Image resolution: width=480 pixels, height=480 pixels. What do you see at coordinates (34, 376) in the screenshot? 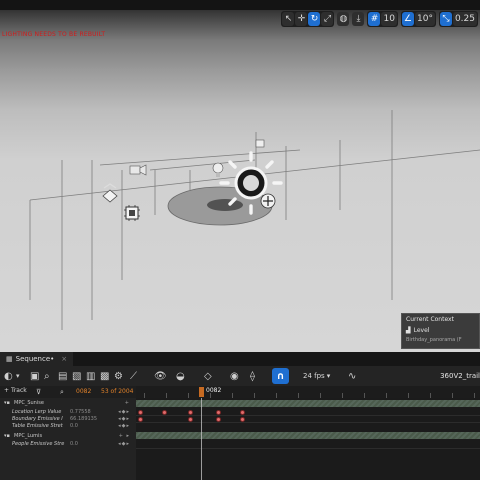
I see `save-icon: ▣` at bounding box center [34, 376].